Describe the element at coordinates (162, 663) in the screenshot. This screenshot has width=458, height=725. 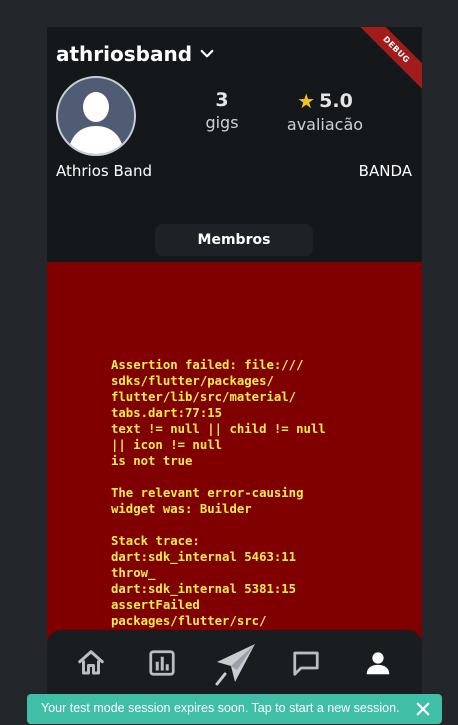
I see `chart-icon` at that location.